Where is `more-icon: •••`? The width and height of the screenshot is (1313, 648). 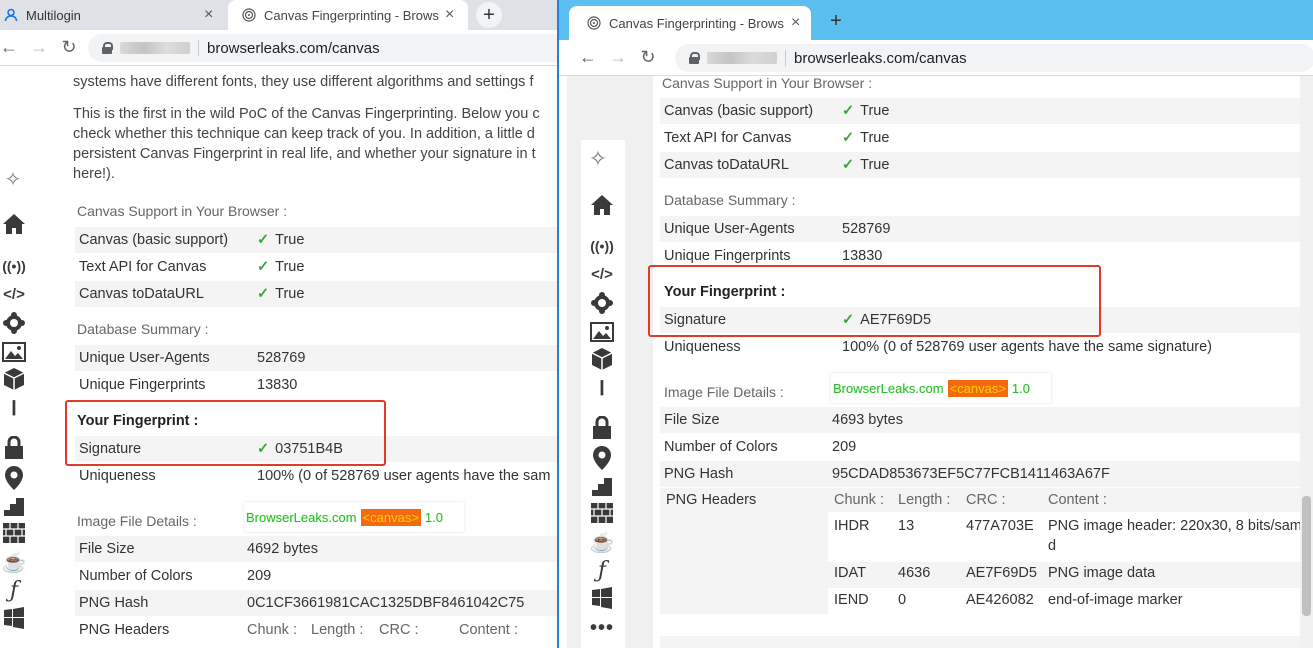
more-icon: ••• is located at coordinates (602, 628).